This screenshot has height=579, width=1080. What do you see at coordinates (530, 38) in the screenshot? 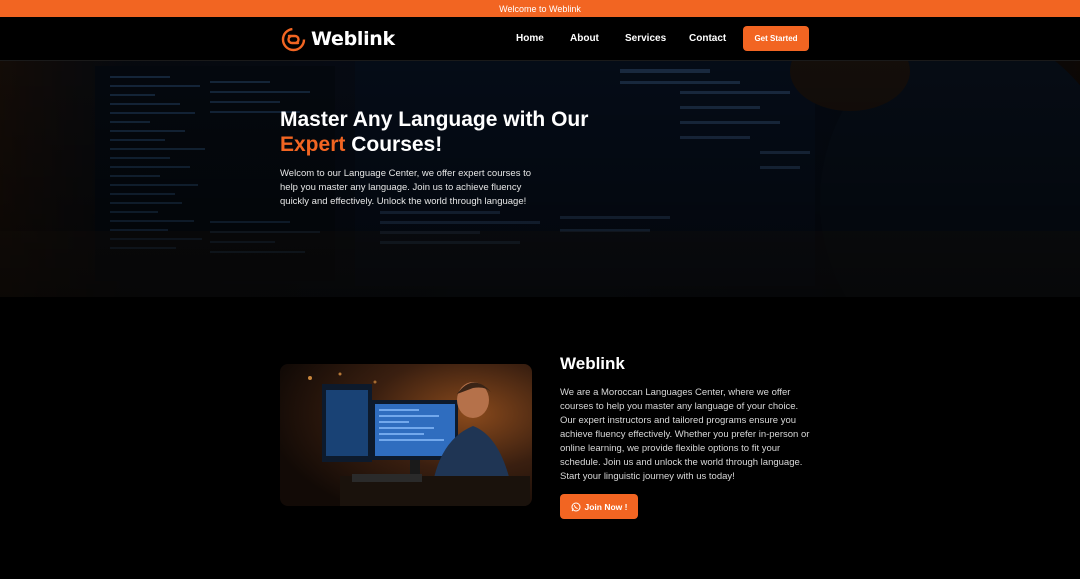
I see `nav-home: Home` at bounding box center [530, 38].